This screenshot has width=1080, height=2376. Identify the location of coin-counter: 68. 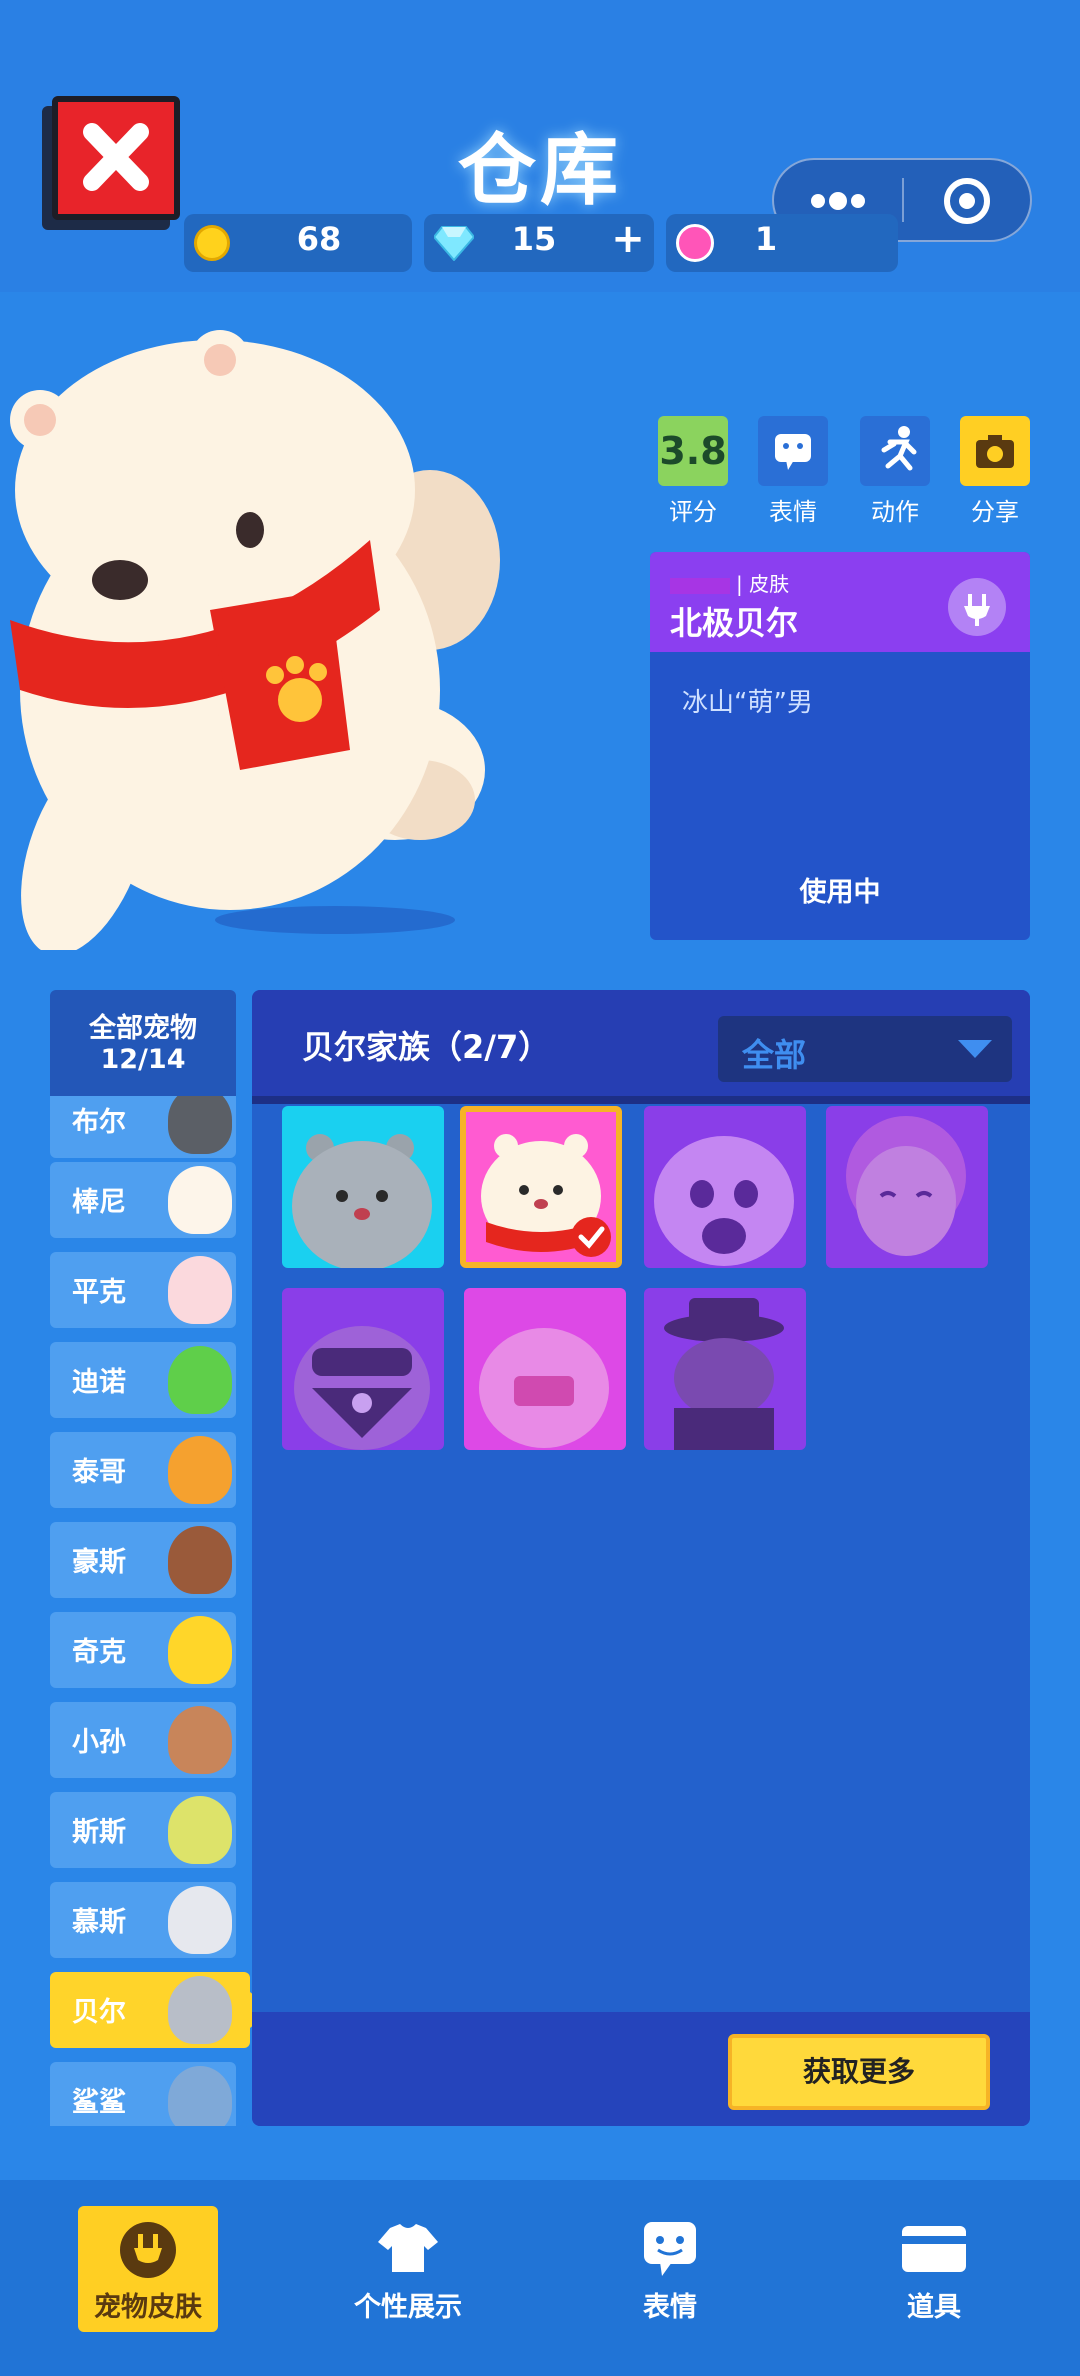
(298, 243).